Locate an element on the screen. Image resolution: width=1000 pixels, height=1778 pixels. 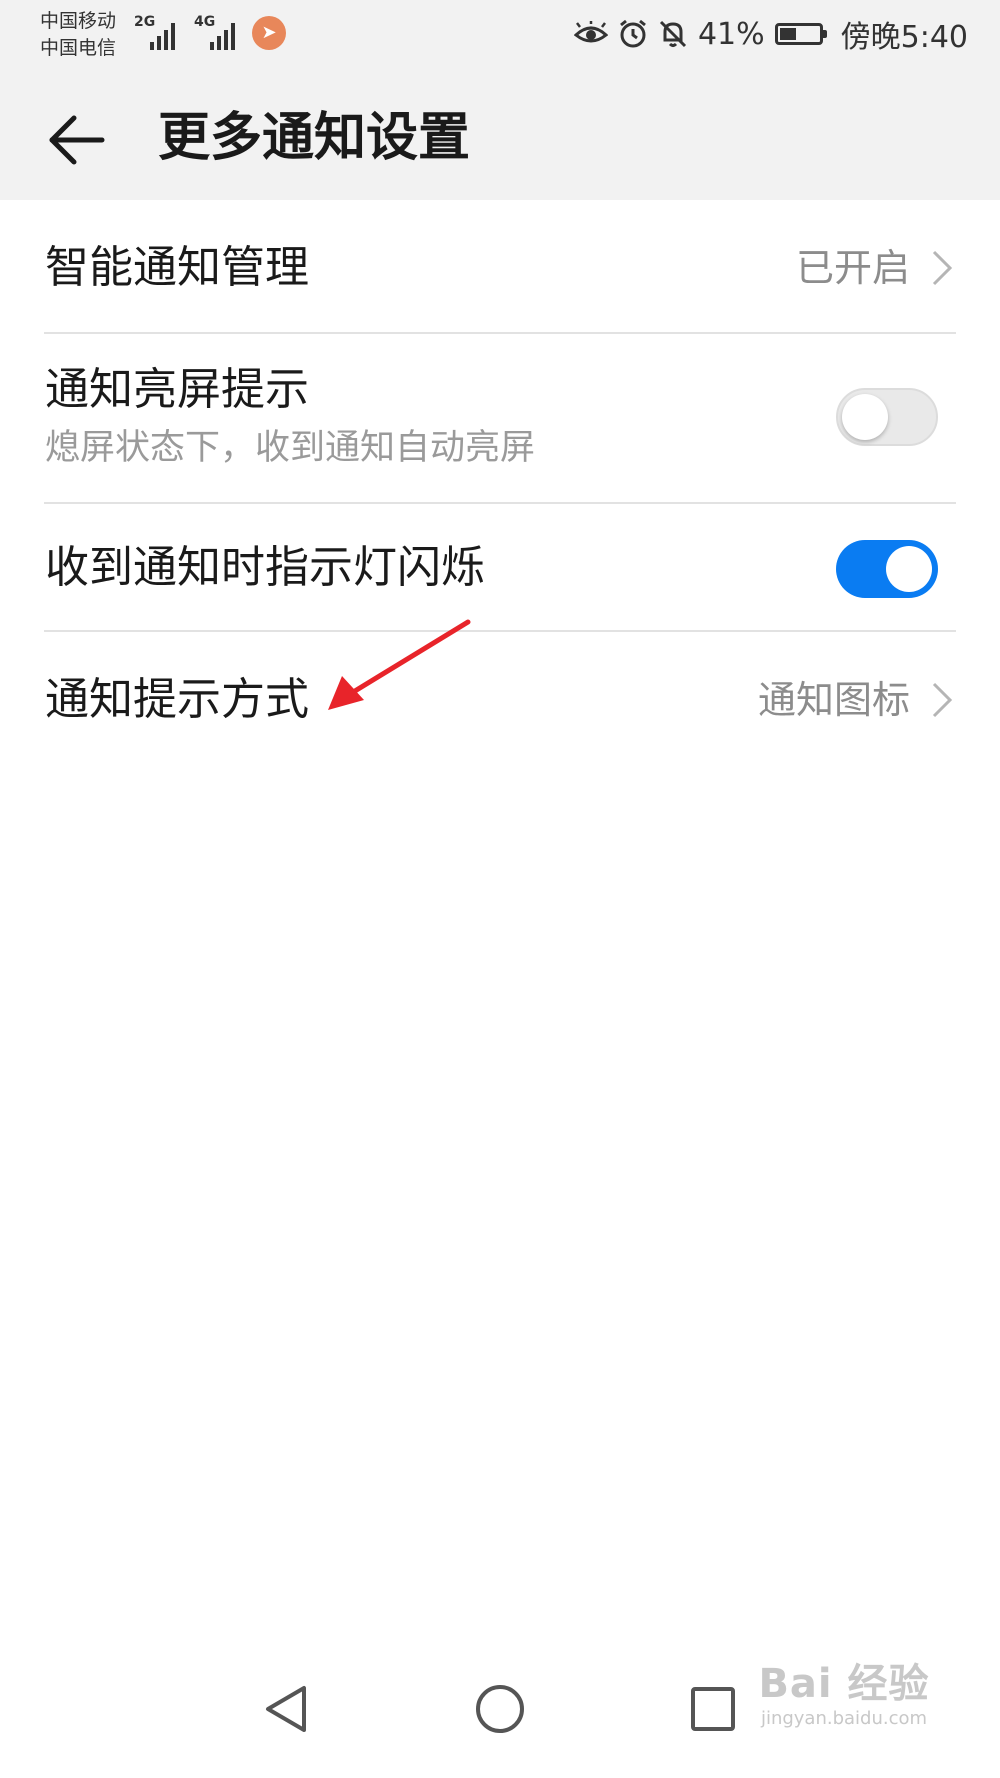
eye-comfort-icon is located at coordinates (590, 32).